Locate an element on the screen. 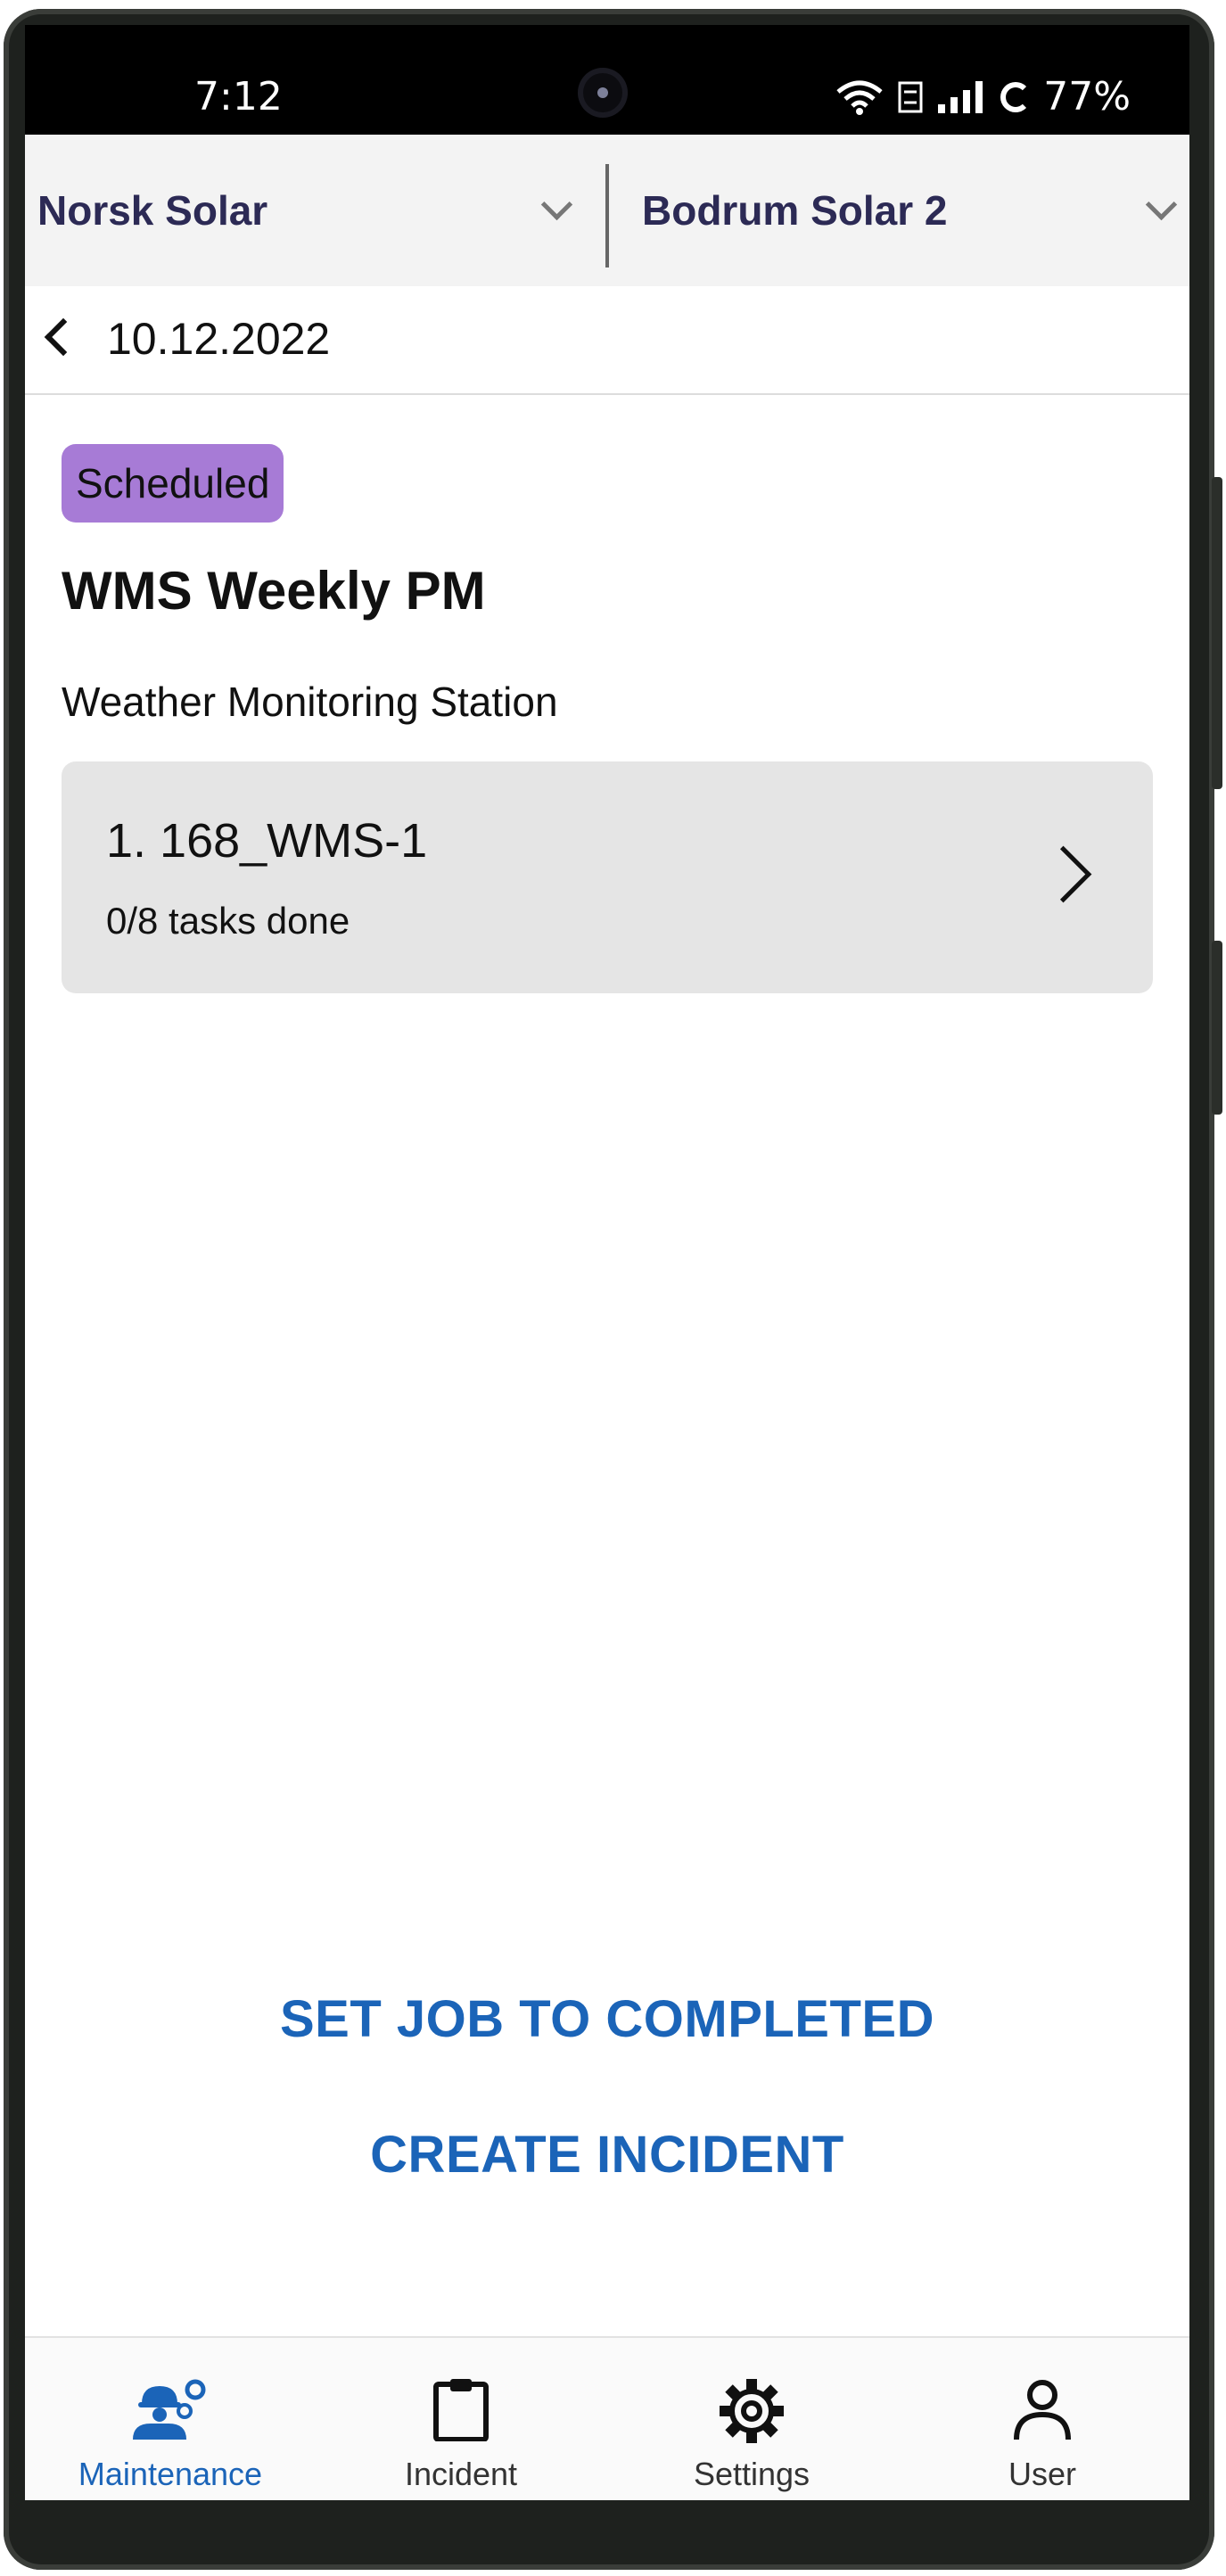 The width and height of the screenshot is (1226, 2576). nav-incident: Incident is located at coordinates (461, 2419).